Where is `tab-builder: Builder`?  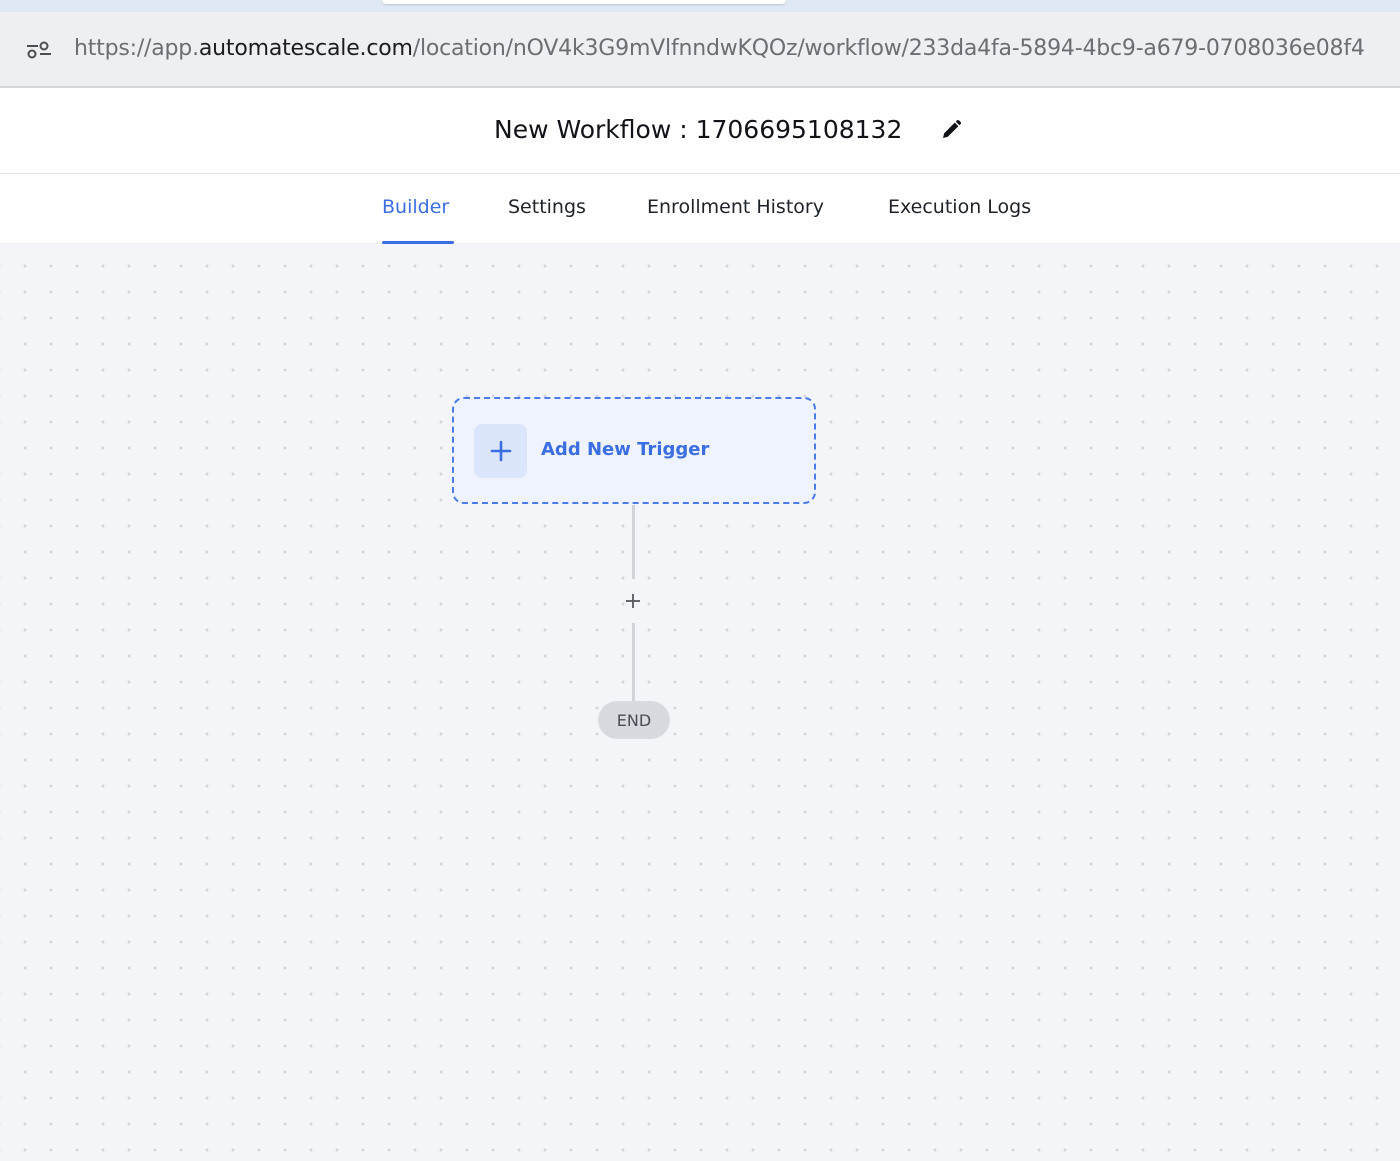
tab-builder: Builder is located at coordinates (418, 220).